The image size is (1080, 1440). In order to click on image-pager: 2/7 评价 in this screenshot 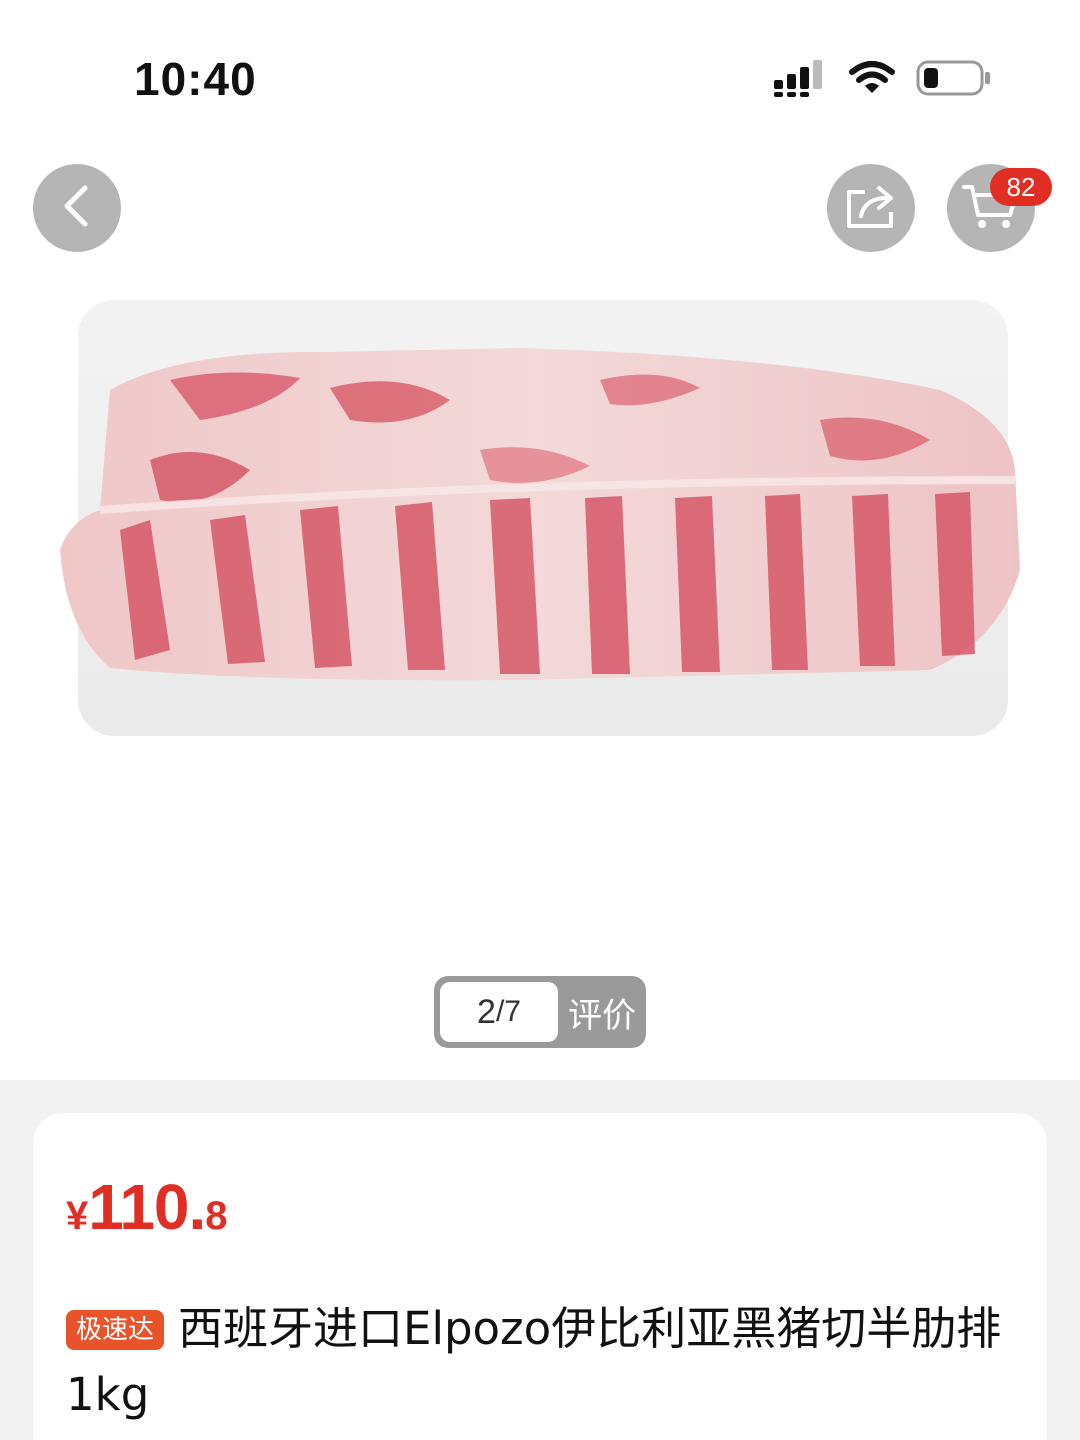, I will do `click(540, 1012)`.